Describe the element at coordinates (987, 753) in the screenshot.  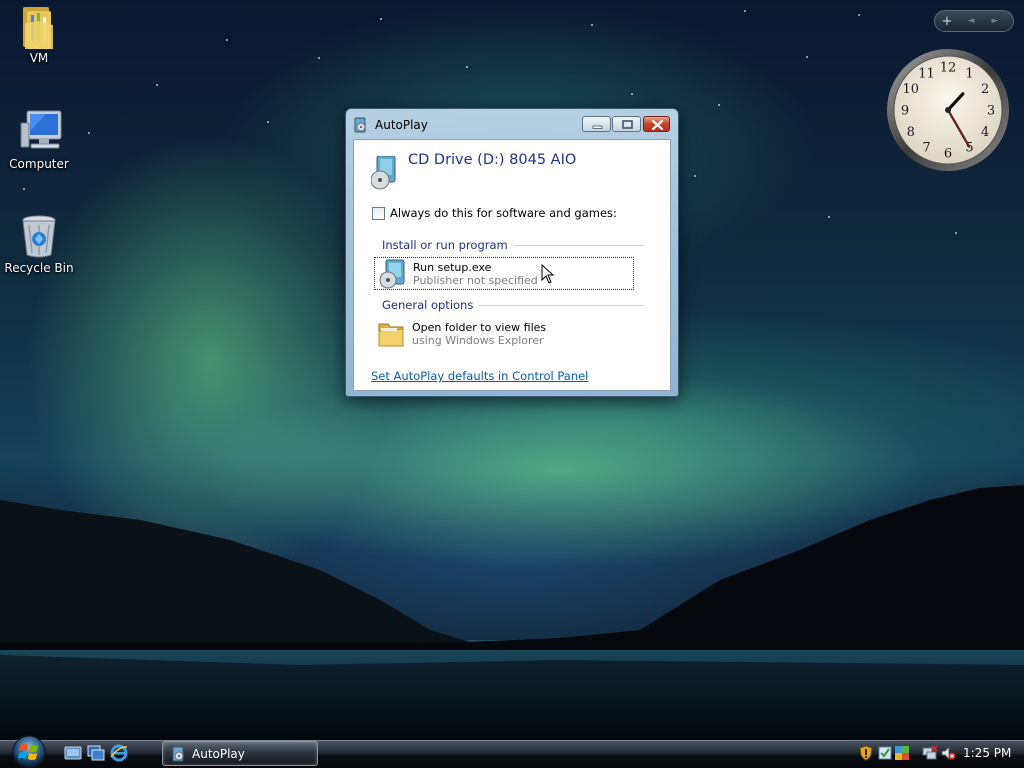
I see `taskbar-clock: 1:25 PM` at that location.